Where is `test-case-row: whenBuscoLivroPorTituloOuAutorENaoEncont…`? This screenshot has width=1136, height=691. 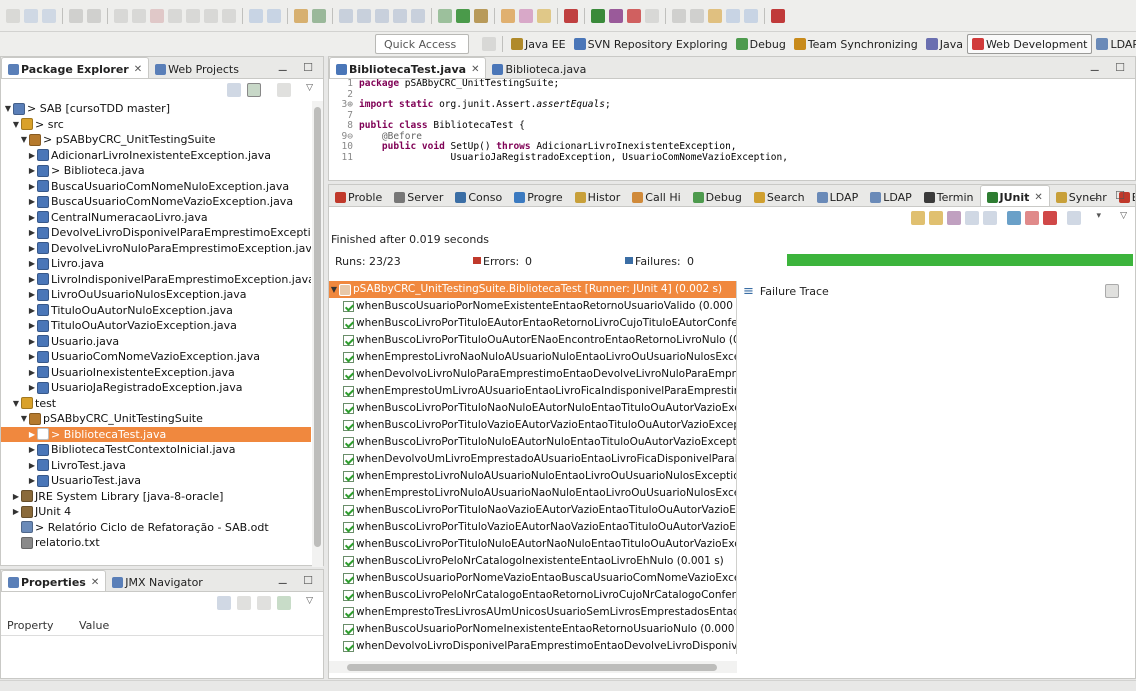
test-case-row: whenBuscoLivroPorTituloOuAutorENaoEncont… is located at coordinates (532, 340).